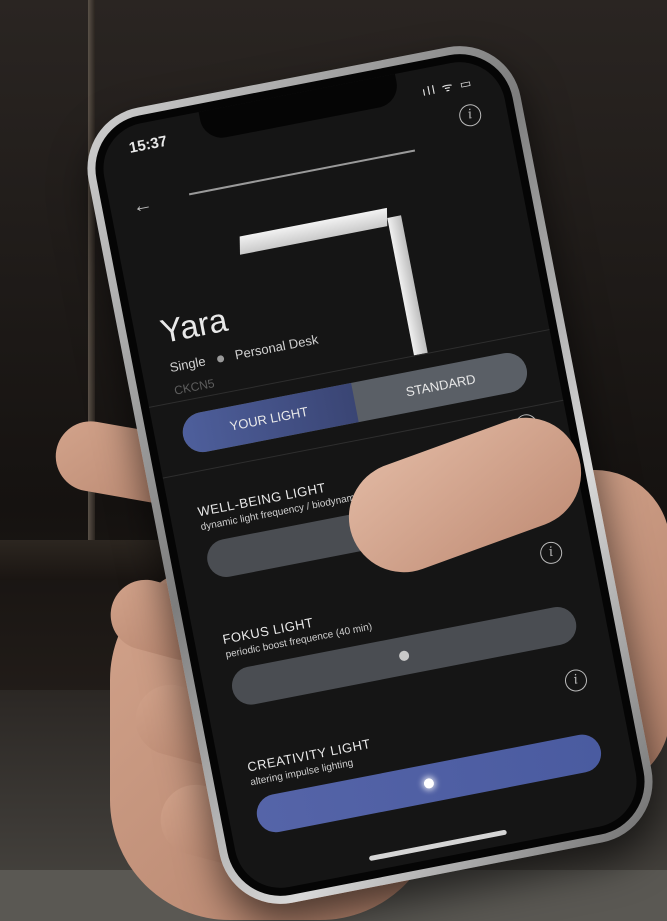  Describe the element at coordinates (148, 144) in the screenshot. I see `status-time: 15:37` at that location.